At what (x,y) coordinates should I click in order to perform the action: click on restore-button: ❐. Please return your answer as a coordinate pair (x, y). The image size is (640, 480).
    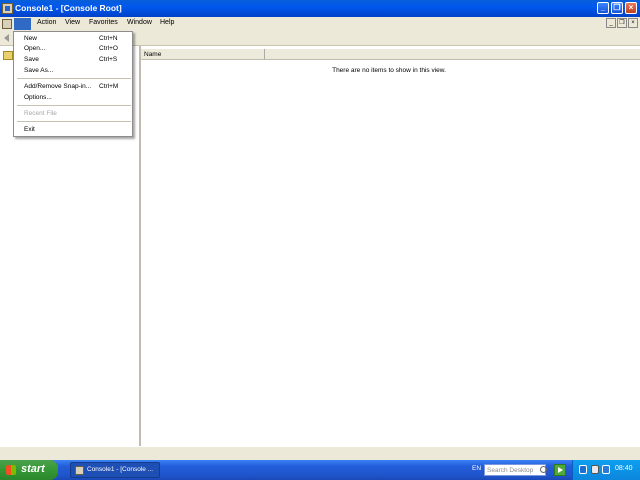
    Looking at the image, I should click on (617, 8).